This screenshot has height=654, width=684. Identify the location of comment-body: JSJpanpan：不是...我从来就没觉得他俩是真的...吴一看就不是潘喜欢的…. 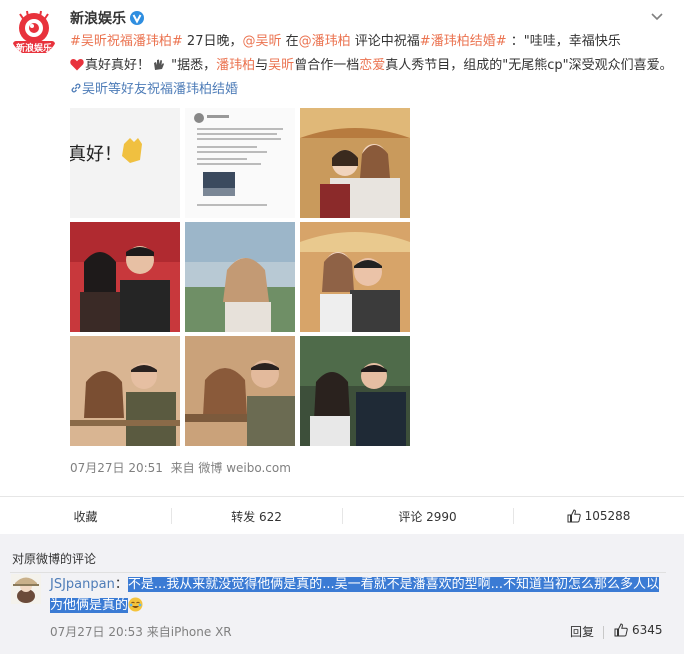
(357, 595).